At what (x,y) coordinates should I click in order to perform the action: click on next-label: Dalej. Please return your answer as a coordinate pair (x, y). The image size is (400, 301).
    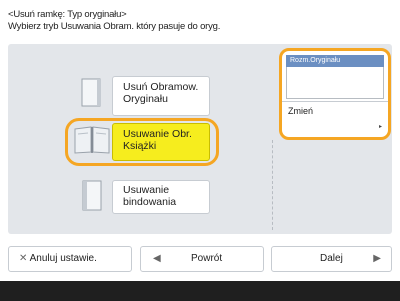
    Looking at the image, I should click on (331, 258).